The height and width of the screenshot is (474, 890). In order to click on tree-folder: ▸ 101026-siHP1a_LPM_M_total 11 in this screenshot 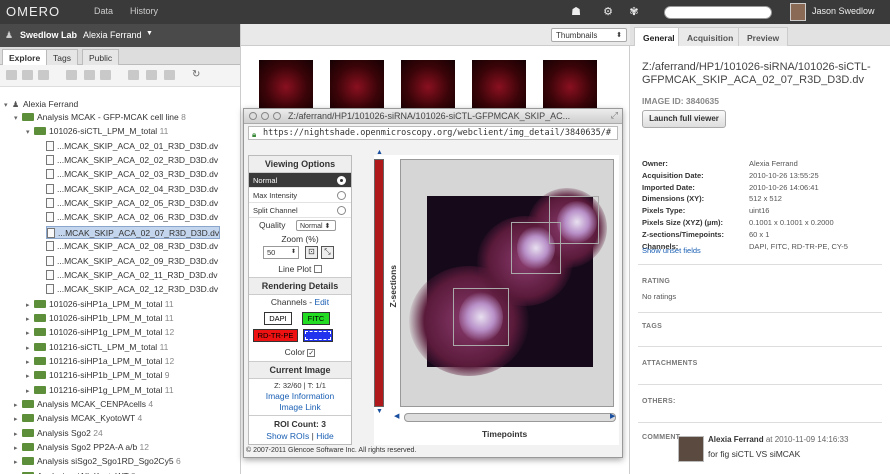, I will do `click(100, 304)`.